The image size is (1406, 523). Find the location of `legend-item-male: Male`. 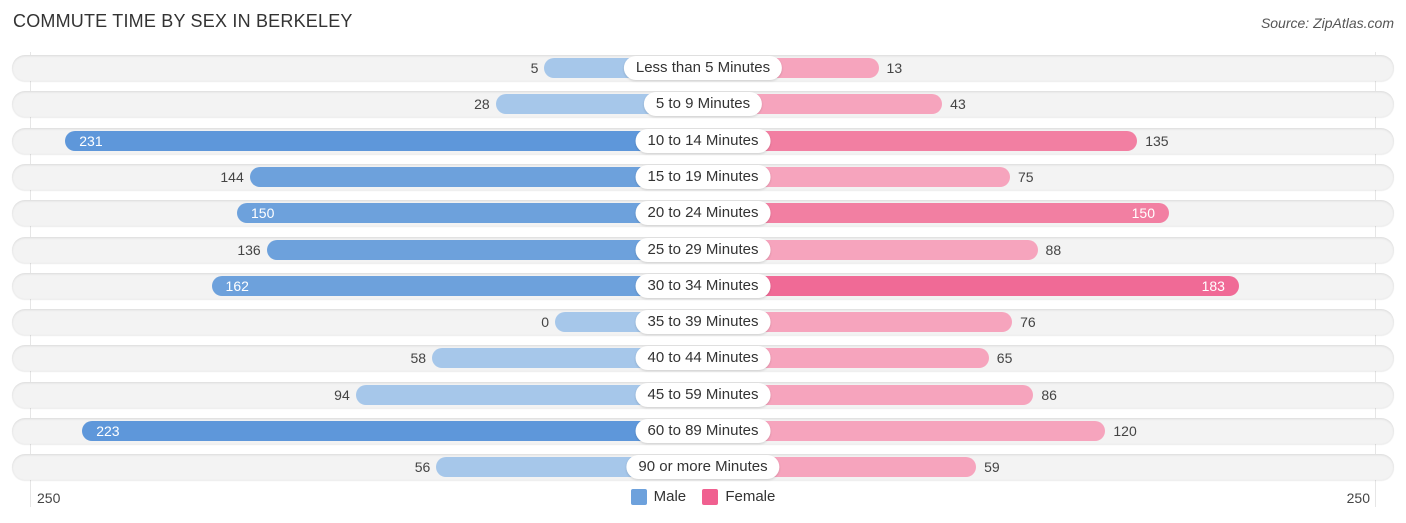

legend-item-male: Male is located at coordinates (658, 496).